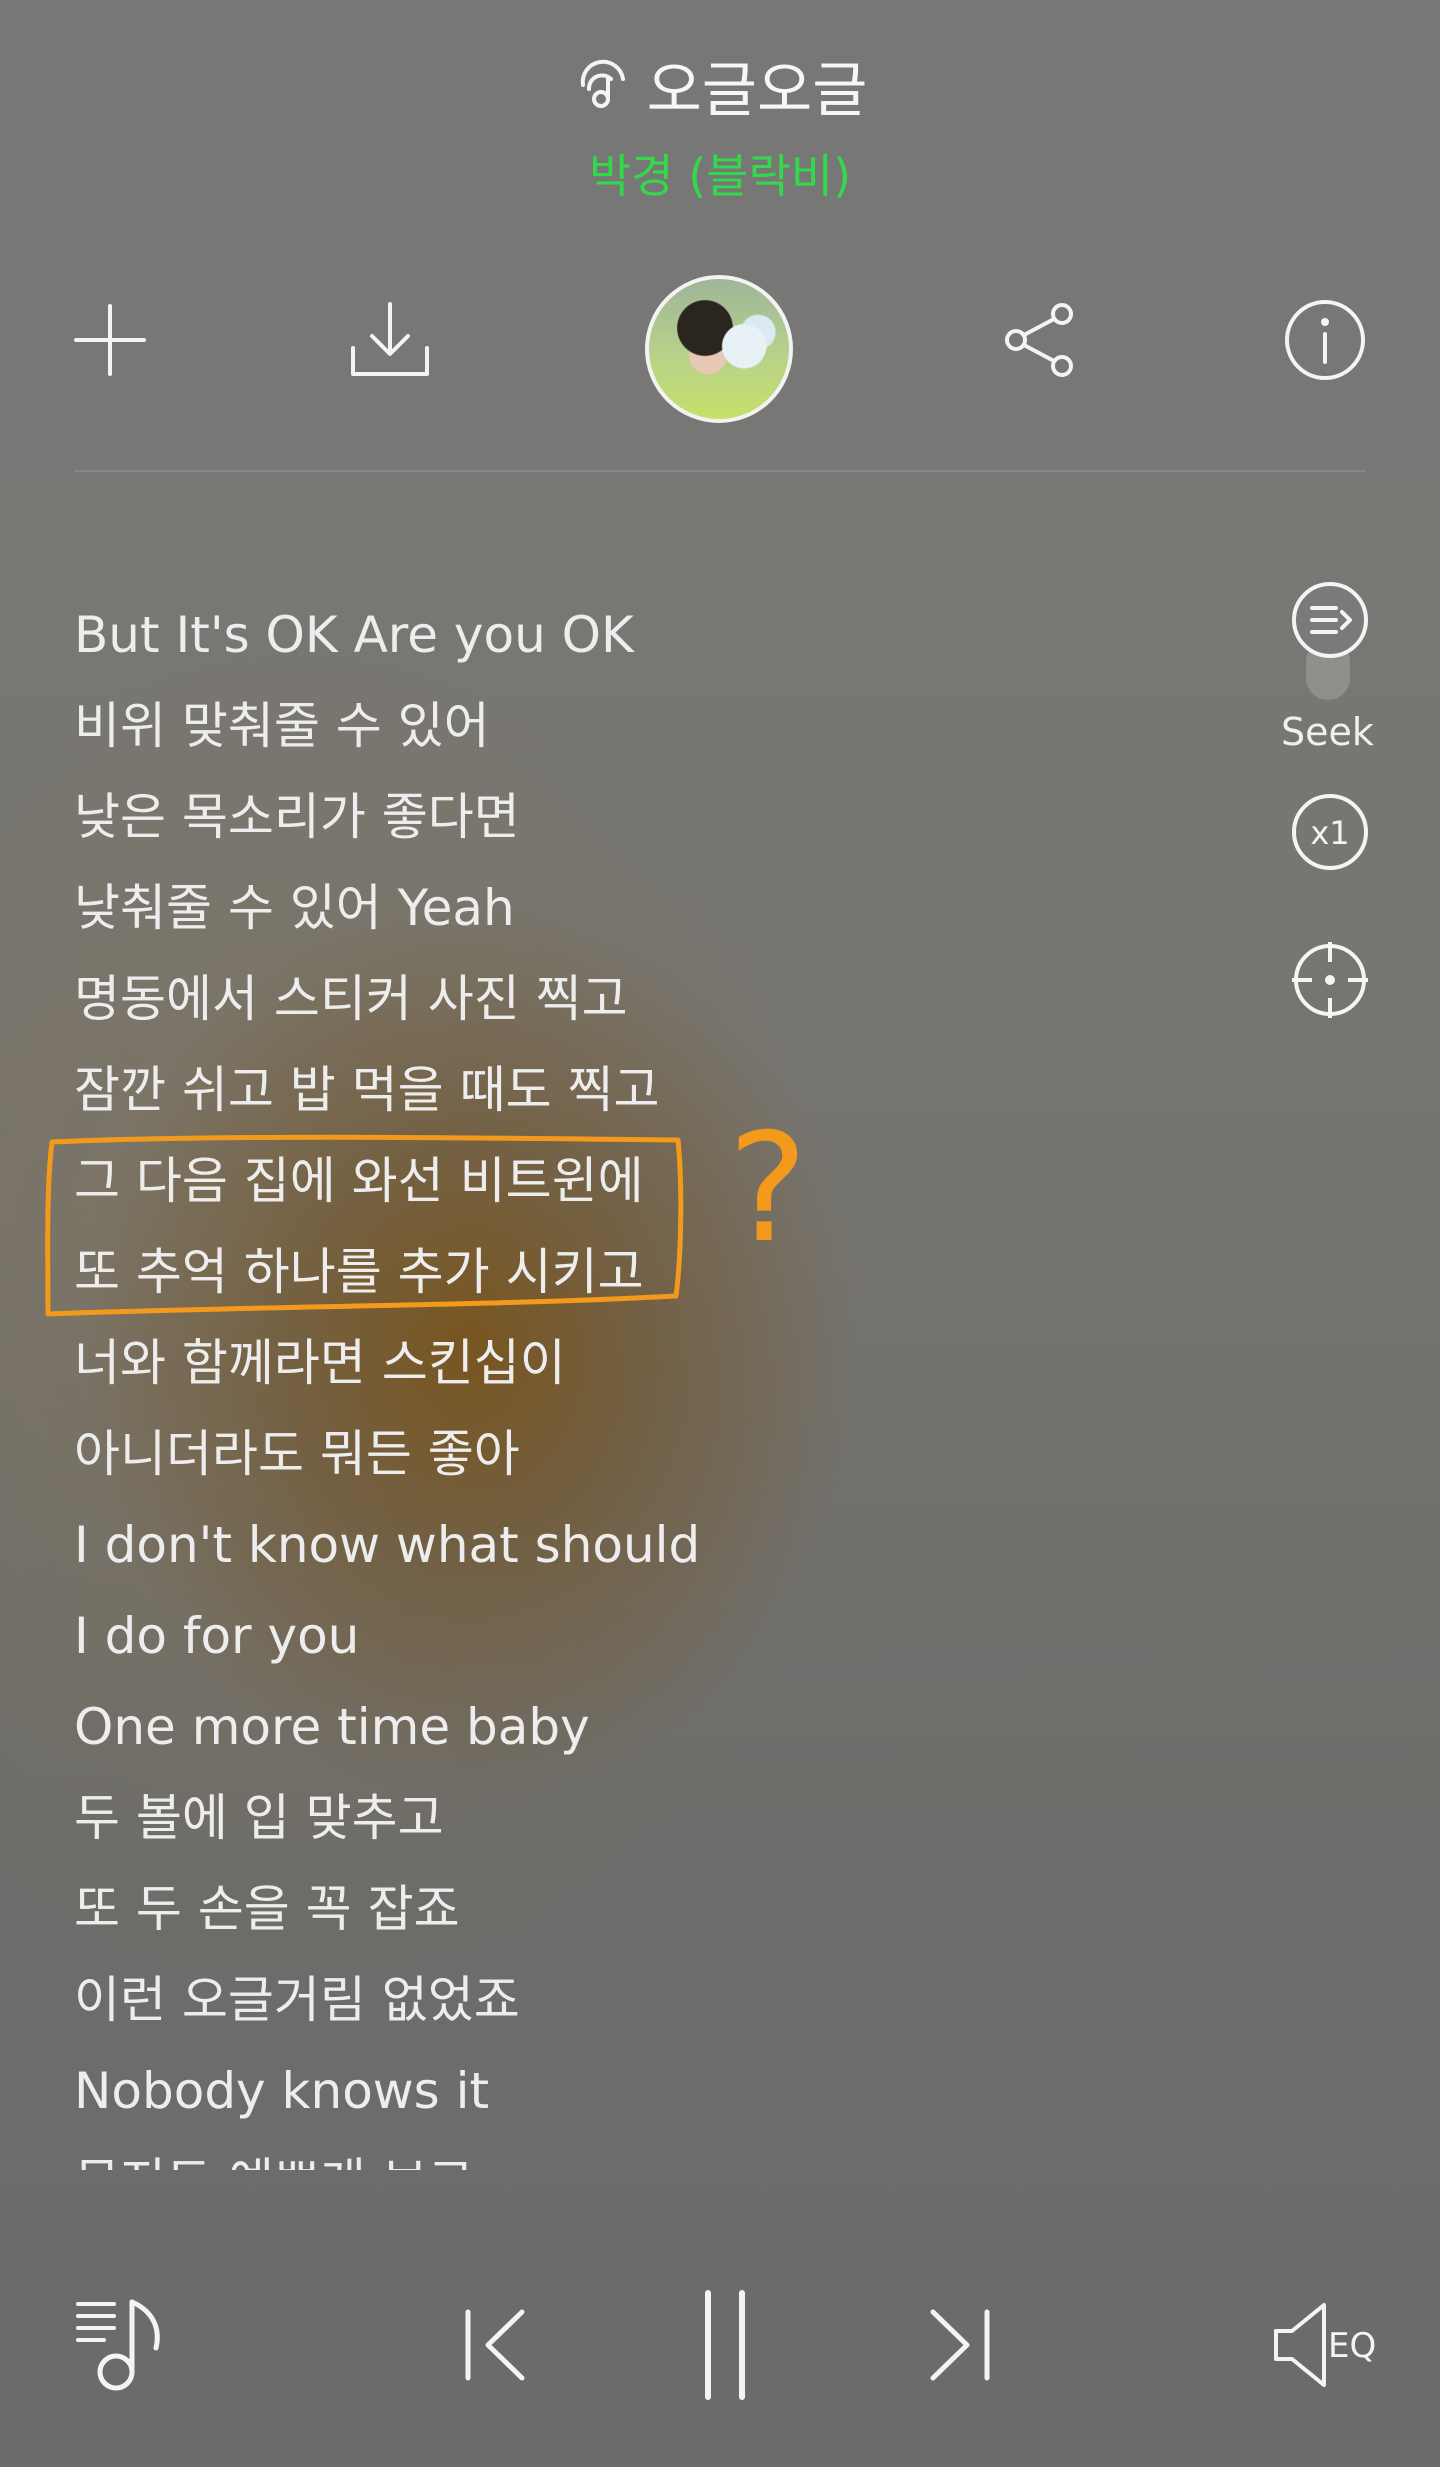  What do you see at coordinates (603, 85) in the screenshot?
I see `music-note-search-icon` at bounding box center [603, 85].